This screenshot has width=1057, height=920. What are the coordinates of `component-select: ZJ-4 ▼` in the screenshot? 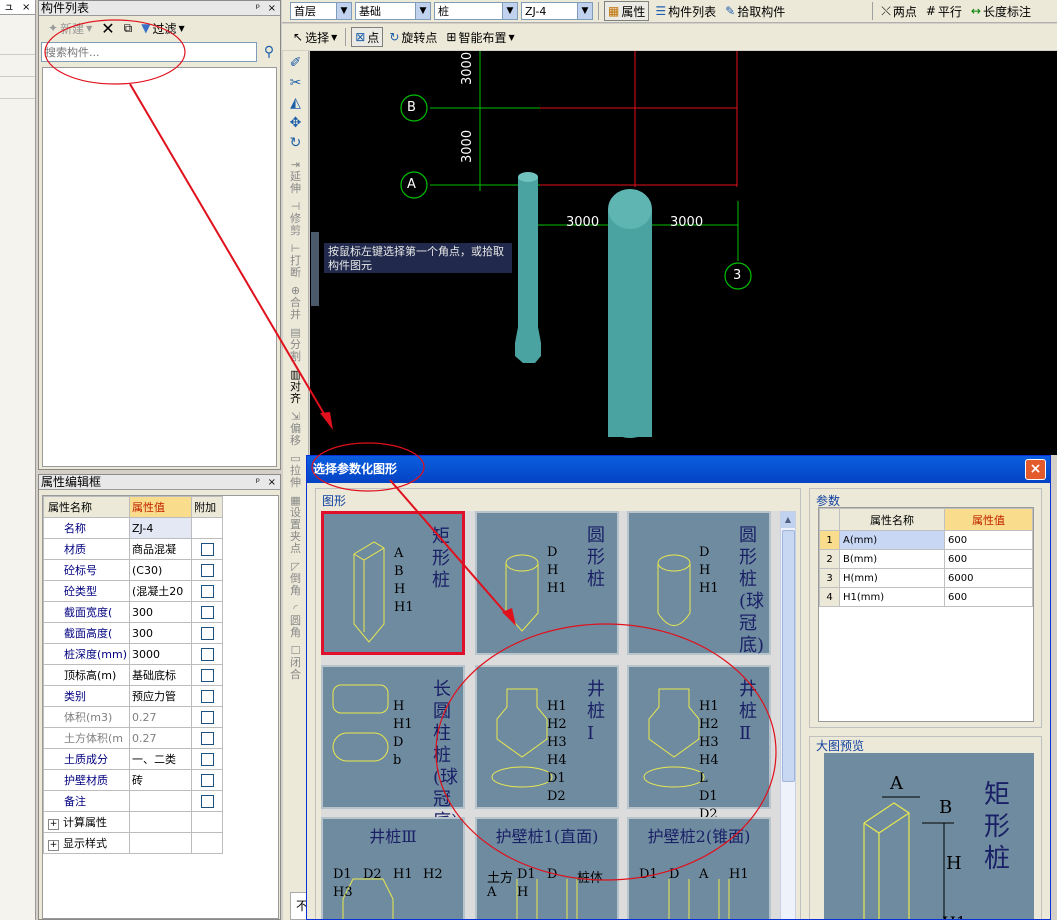 It's located at (557, 11).